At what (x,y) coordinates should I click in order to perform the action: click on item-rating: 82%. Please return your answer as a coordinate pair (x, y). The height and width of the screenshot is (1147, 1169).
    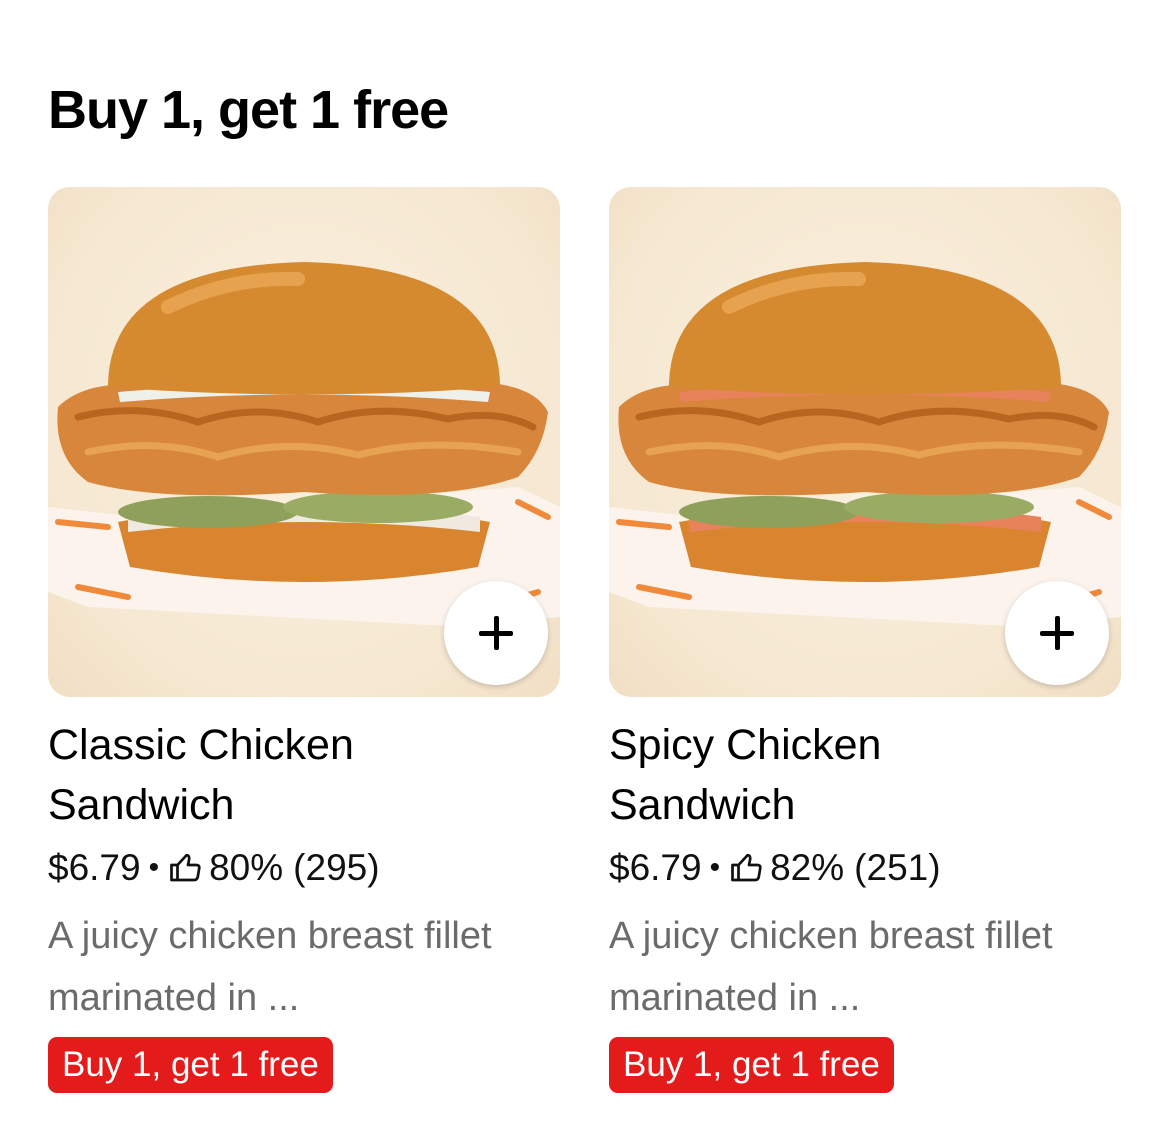
    Looking at the image, I should click on (807, 867).